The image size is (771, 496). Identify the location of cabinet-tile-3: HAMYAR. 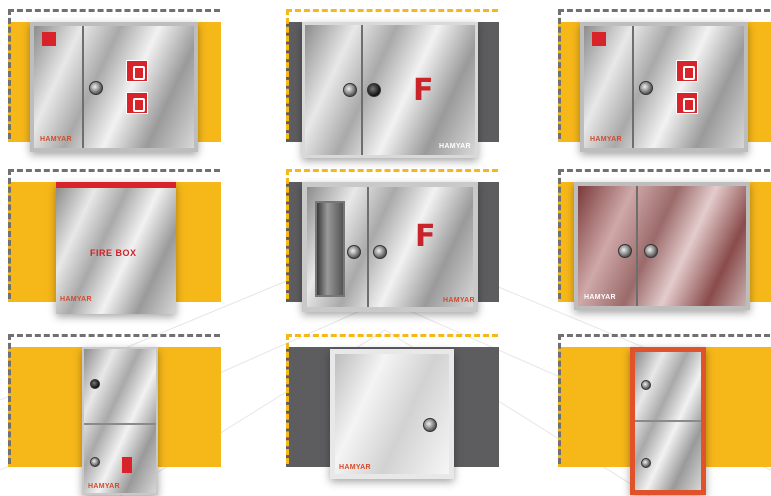
(660, 80).